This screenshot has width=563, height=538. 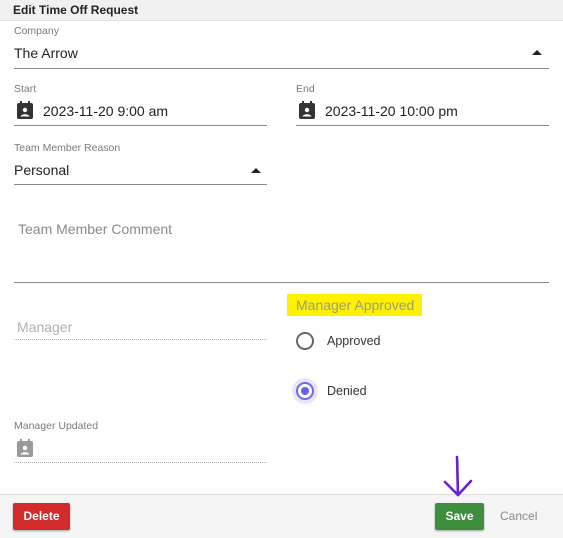 I want to click on radio-approved-label: Approved, so click(x=354, y=341).